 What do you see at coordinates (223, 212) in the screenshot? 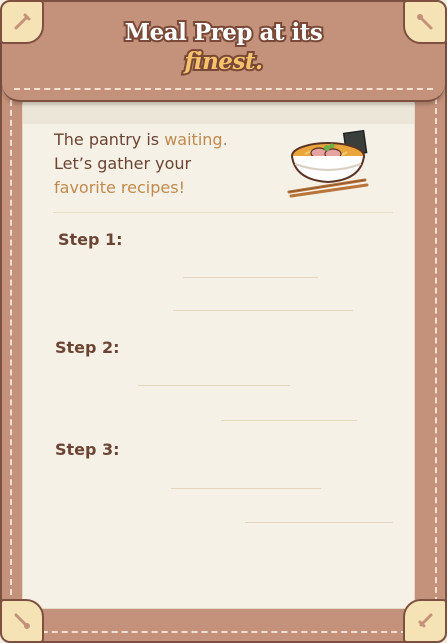
I see `intro-divider` at bounding box center [223, 212].